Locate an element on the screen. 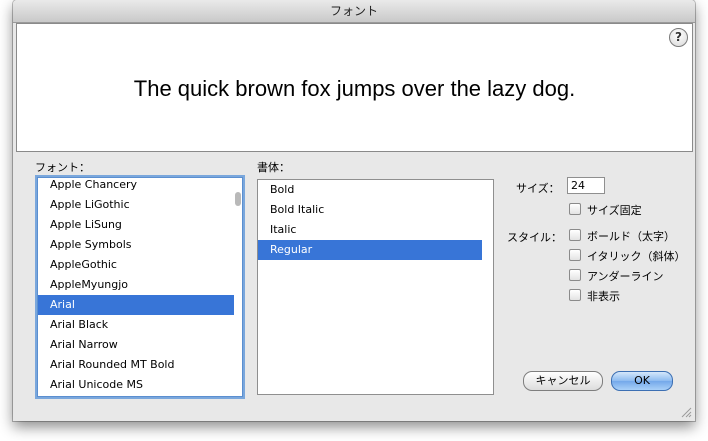  size-fixed-option: サイズ固定 is located at coordinates (605, 210).